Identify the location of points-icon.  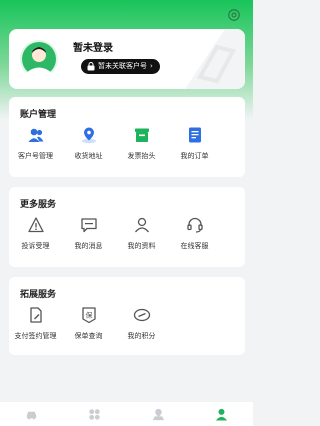
(141, 315).